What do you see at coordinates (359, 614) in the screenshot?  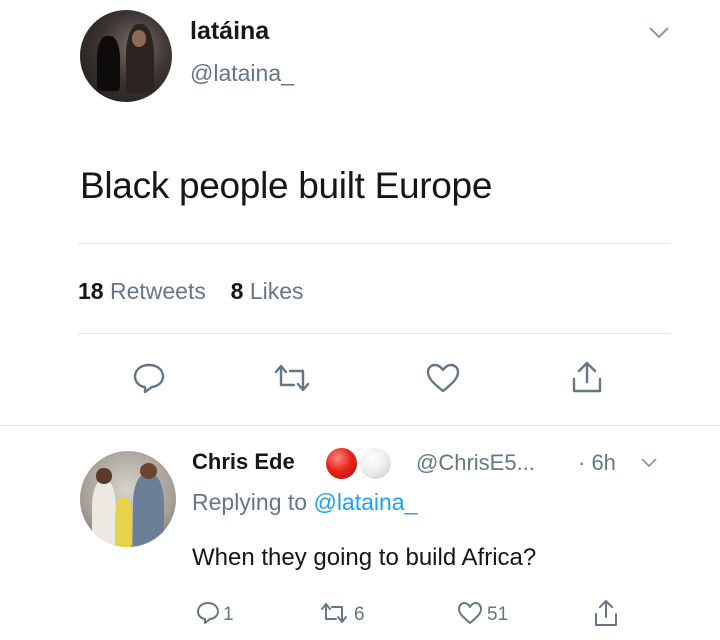 I see `retweet-count: 6` at bounding box center [359, 614].